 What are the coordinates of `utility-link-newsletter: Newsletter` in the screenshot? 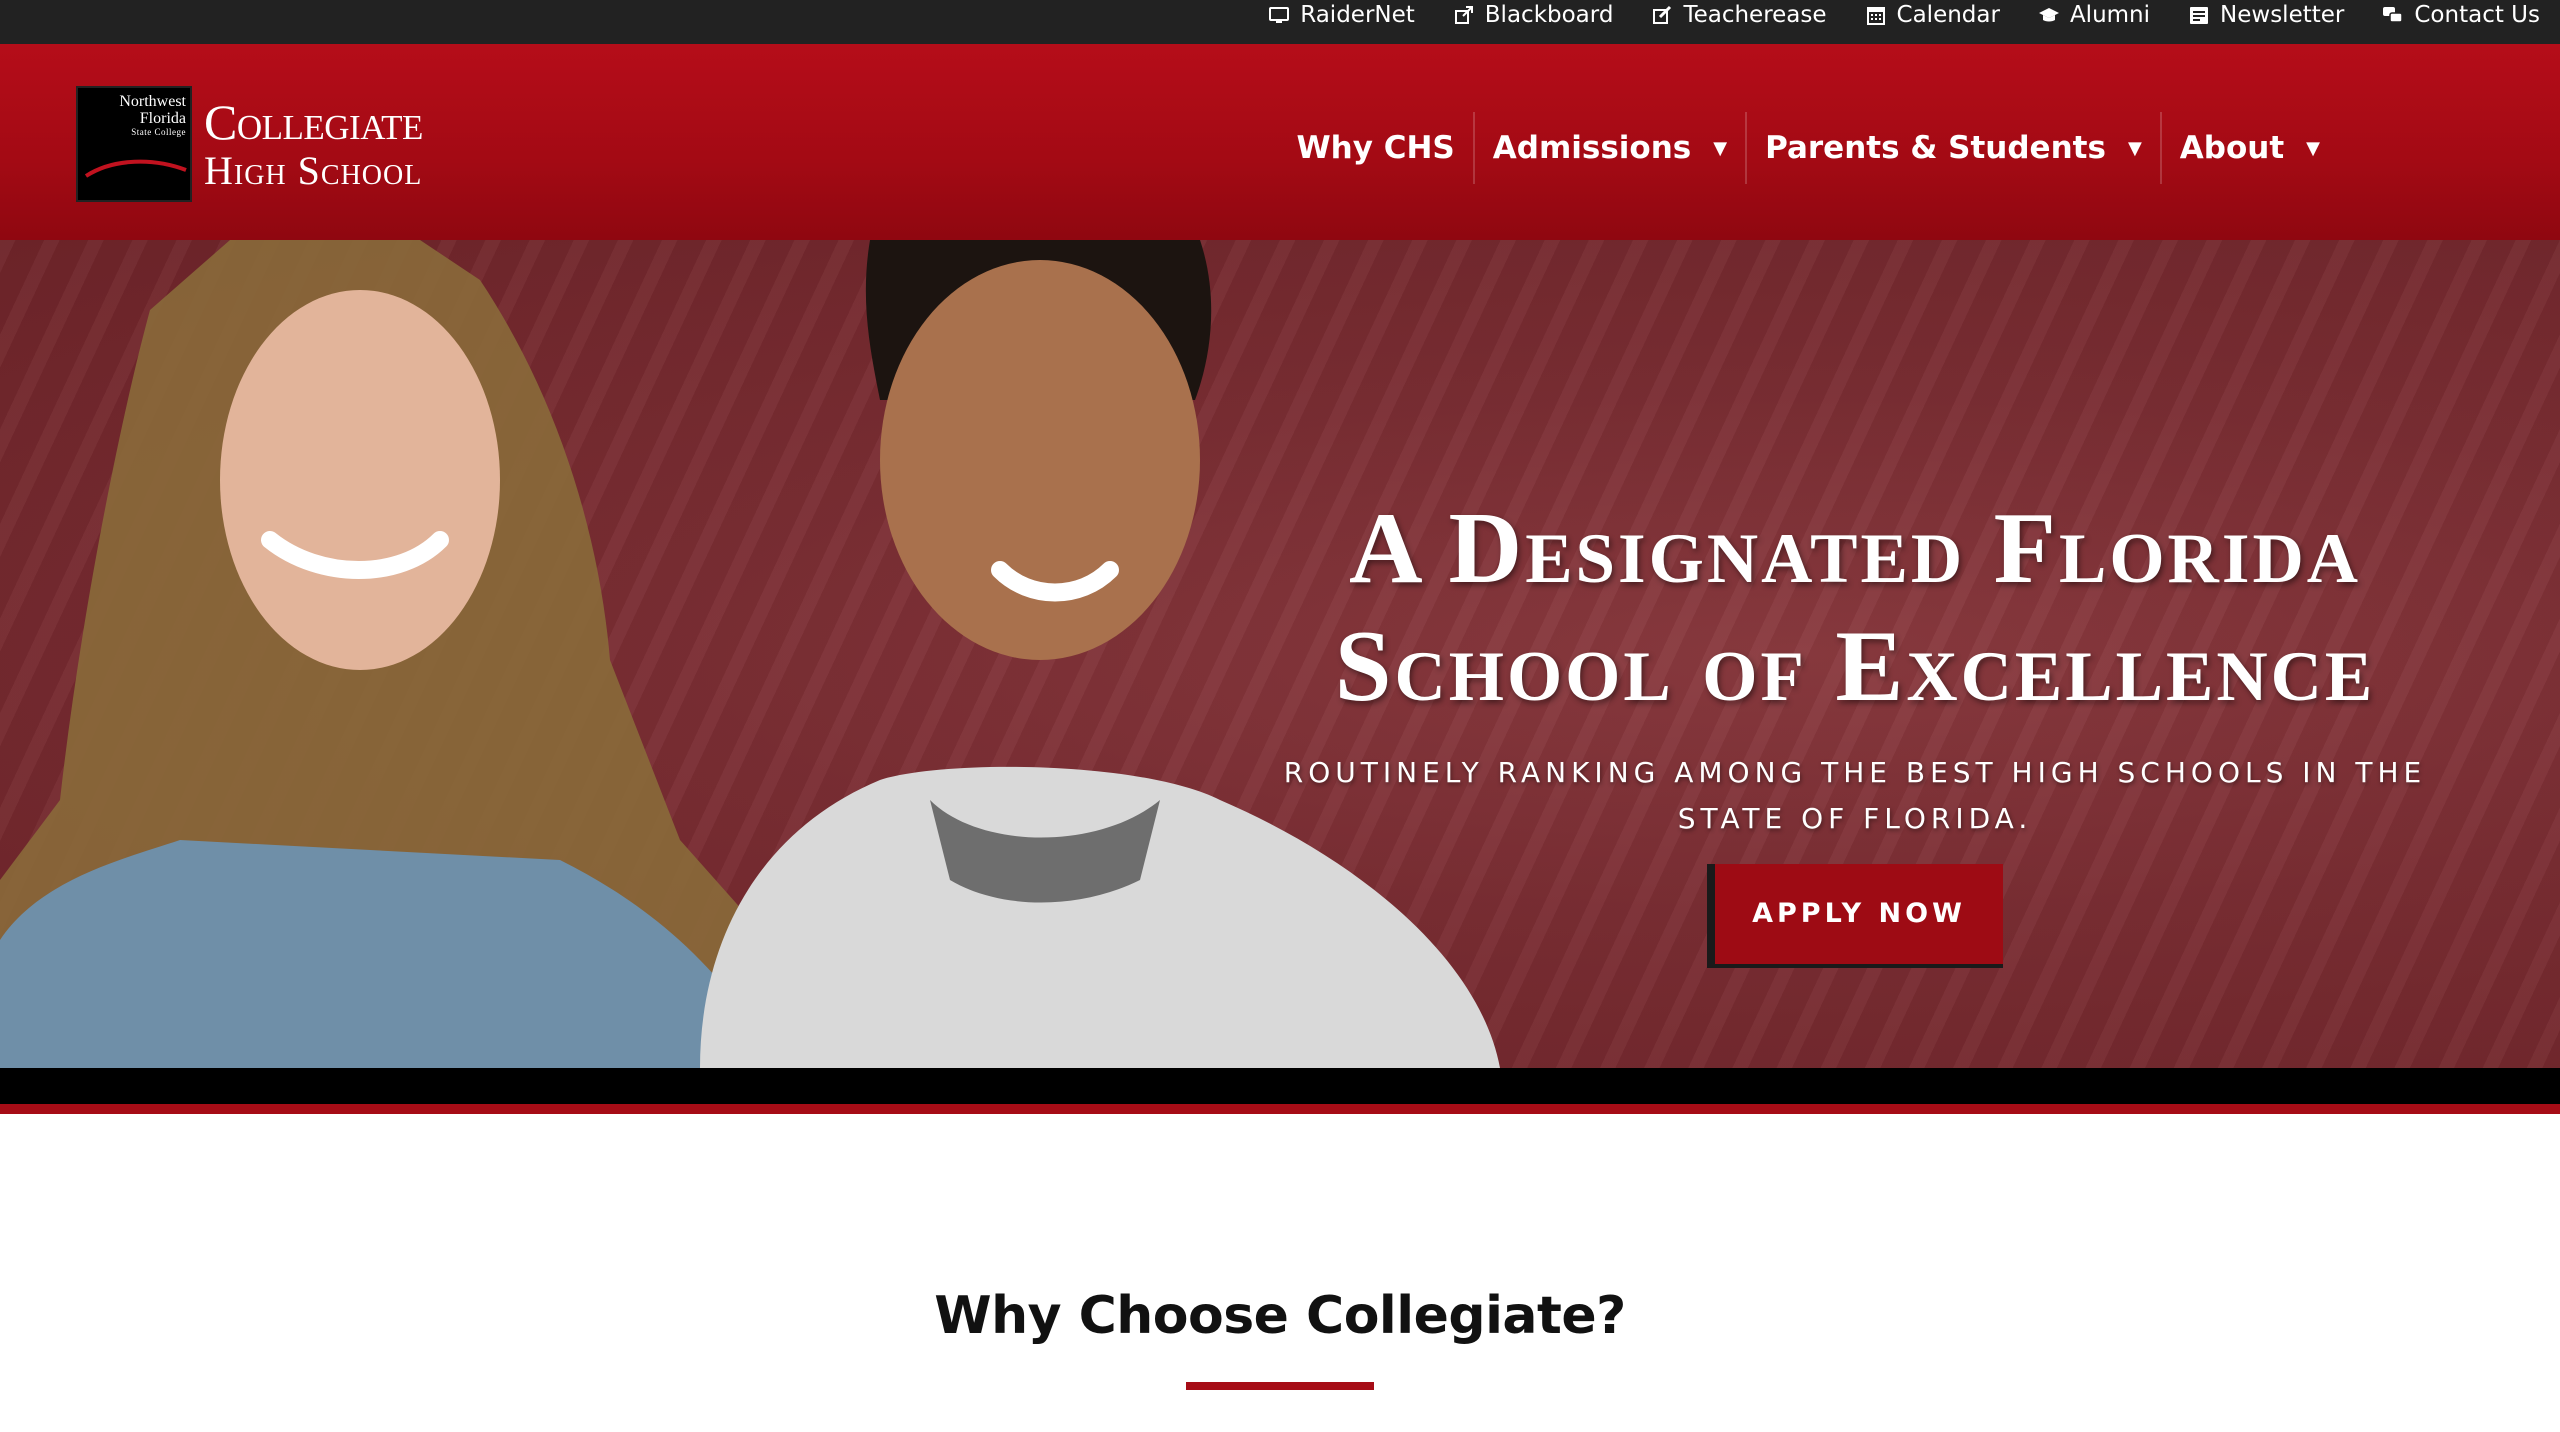 It's located at (2266, 15).